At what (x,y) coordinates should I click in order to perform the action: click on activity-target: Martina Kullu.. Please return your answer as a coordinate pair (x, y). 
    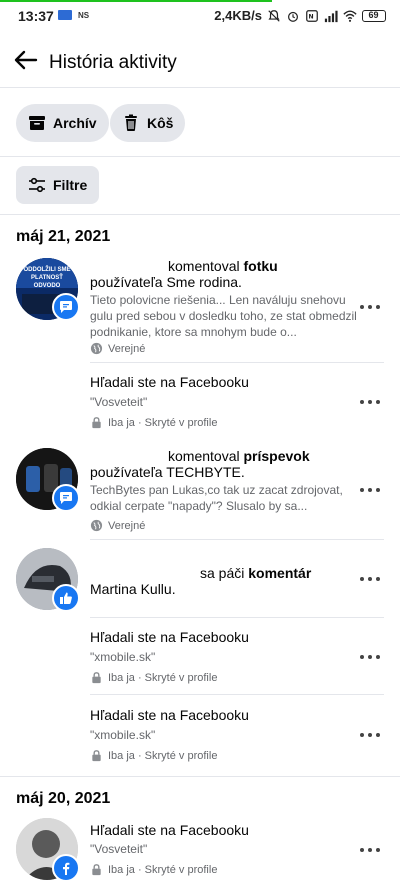
    Looking at the image, I should click on (133, 589).